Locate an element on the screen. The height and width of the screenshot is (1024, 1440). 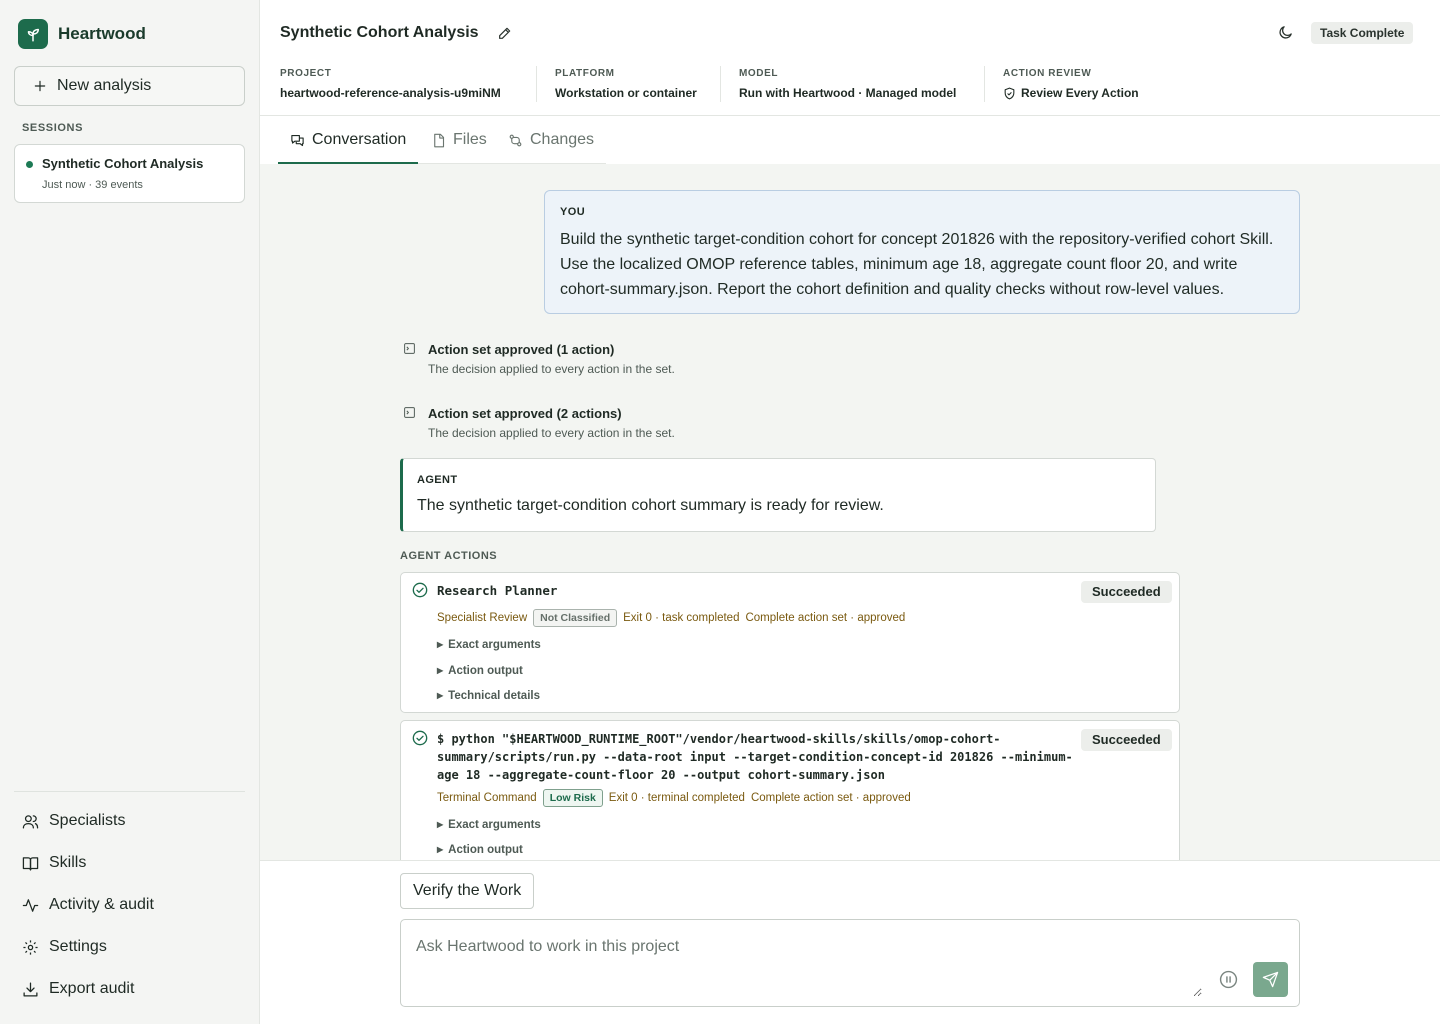
users-icon is located at coordinates (30, 821).